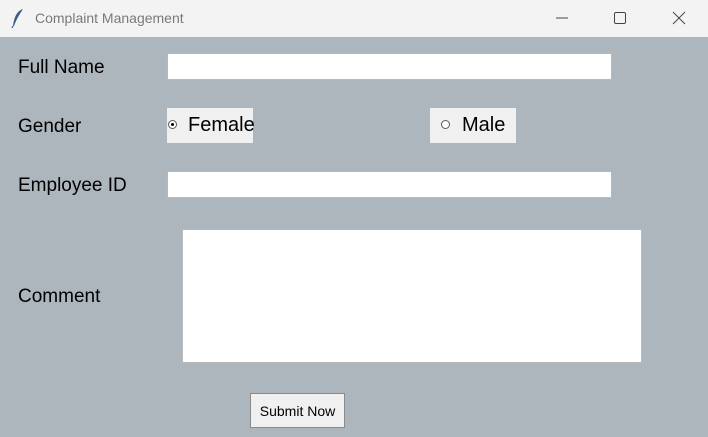 Image resolution: width=708 pixels, height=437 pixels. I want to click on gender-radio-male: Male, so click(473, 125).